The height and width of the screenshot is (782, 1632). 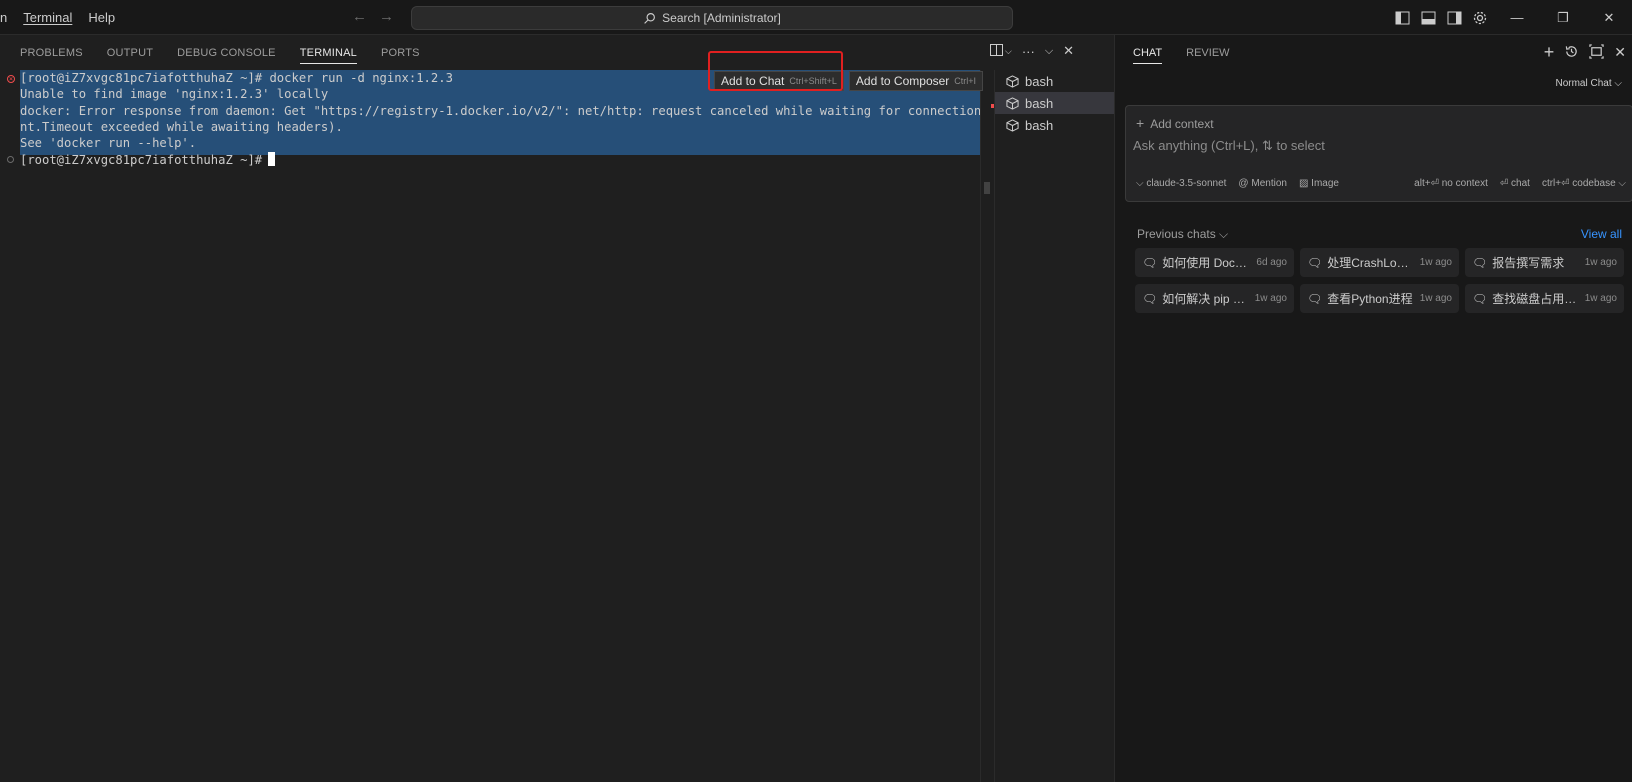 I want to click on tab-review: REVIEW, so click(x=1207, y=52).